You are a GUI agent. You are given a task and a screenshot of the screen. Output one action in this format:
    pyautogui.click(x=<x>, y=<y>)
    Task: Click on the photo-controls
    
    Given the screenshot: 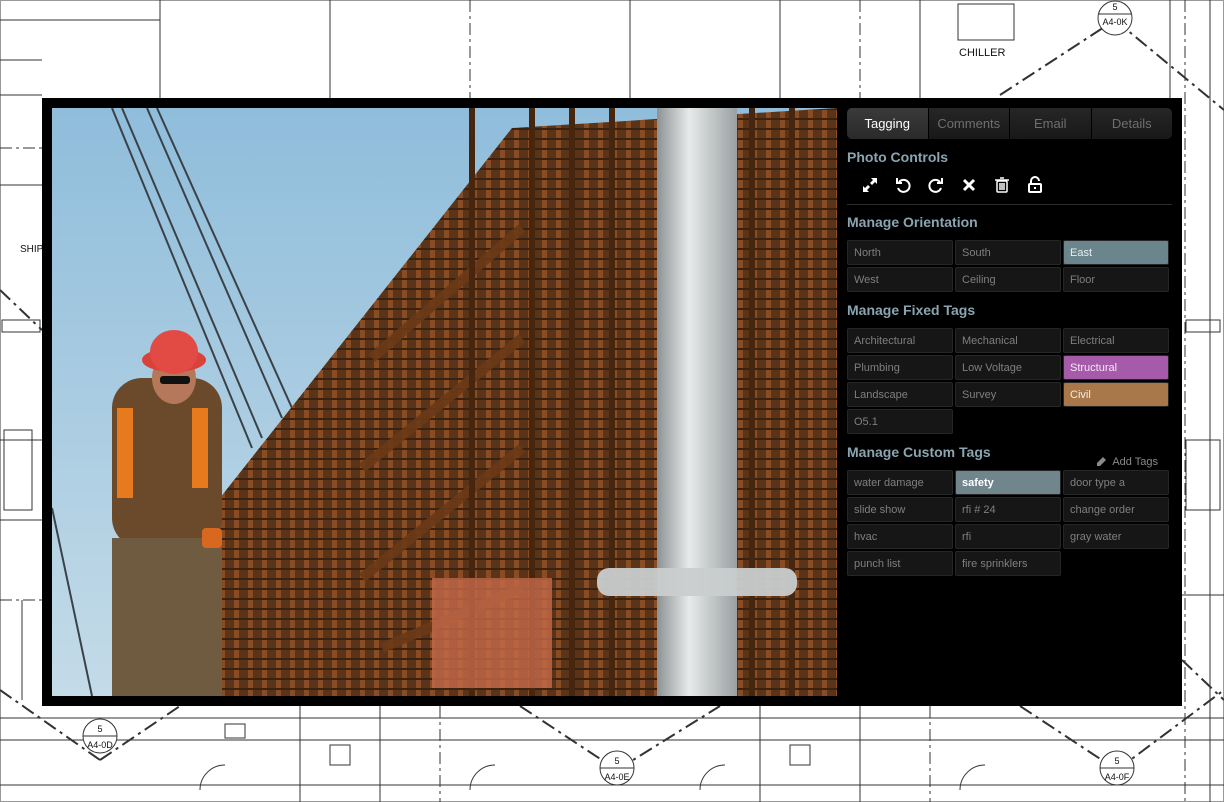 What is the action you would take?
    pyautogui.click(x=952, y=185)
    